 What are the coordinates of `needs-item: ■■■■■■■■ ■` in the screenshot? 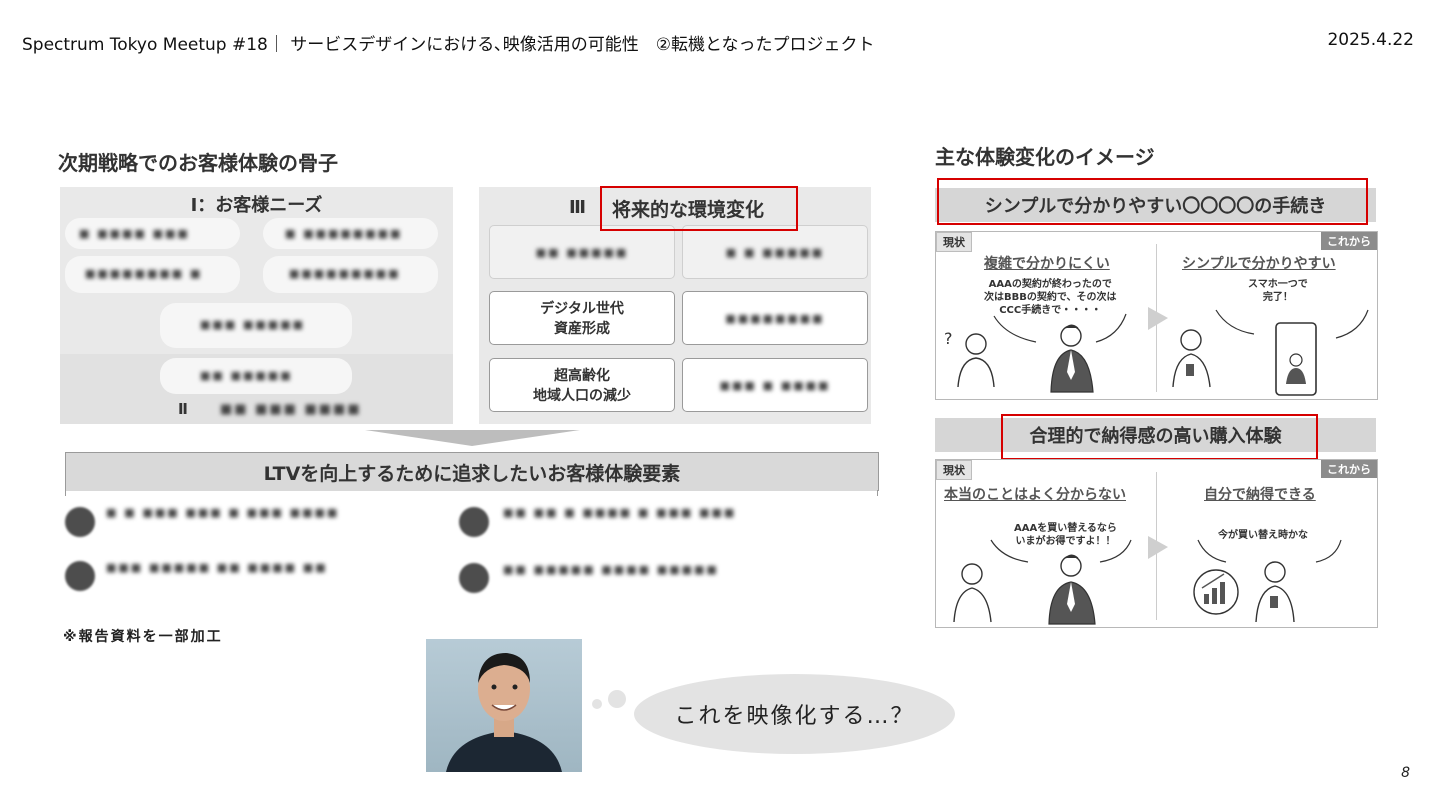 It's located at (152, 274).